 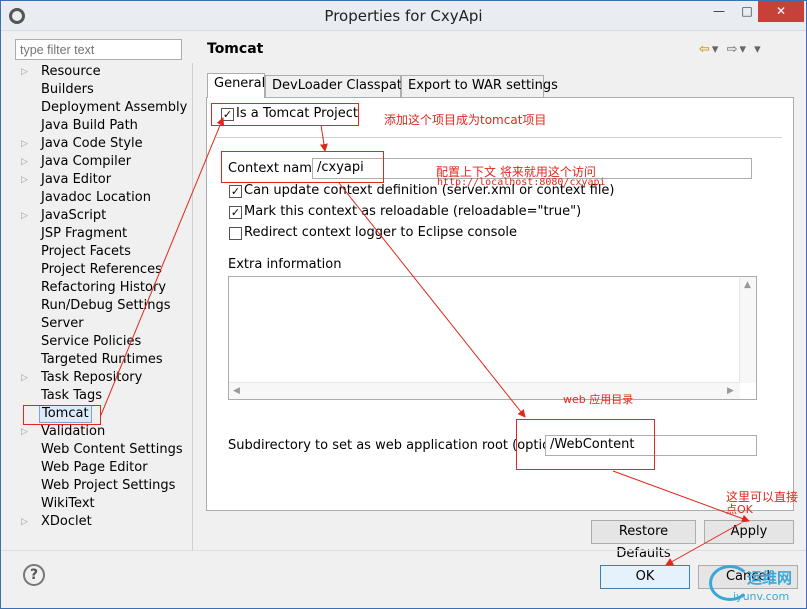 What do you see at coordinates (747, 11) in the screenshot?
I see `maximize-button: □` at bounding box center [747, 11].